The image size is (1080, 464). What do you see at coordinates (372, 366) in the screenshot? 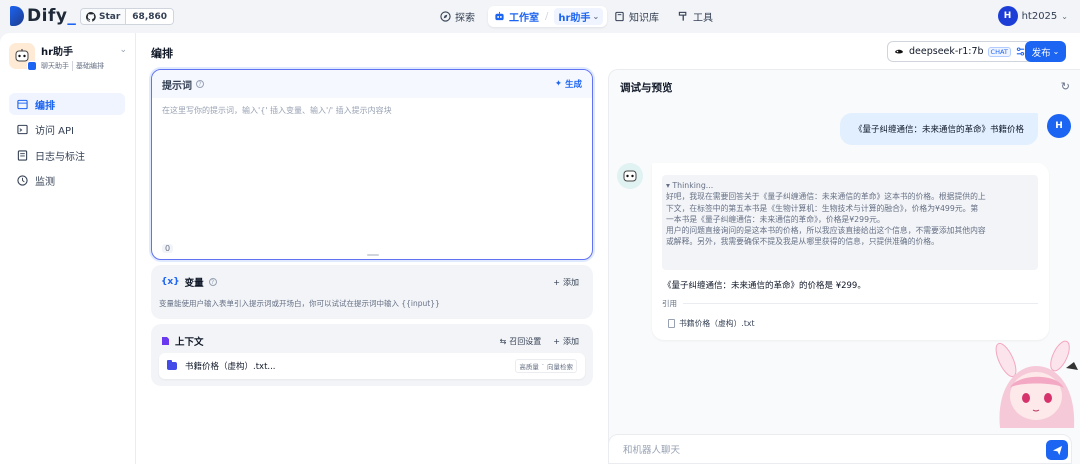
I see `context-item: 书籍价格（虚构）.txt... 高质量 · 向量检索` at bounding box center [372, 366].